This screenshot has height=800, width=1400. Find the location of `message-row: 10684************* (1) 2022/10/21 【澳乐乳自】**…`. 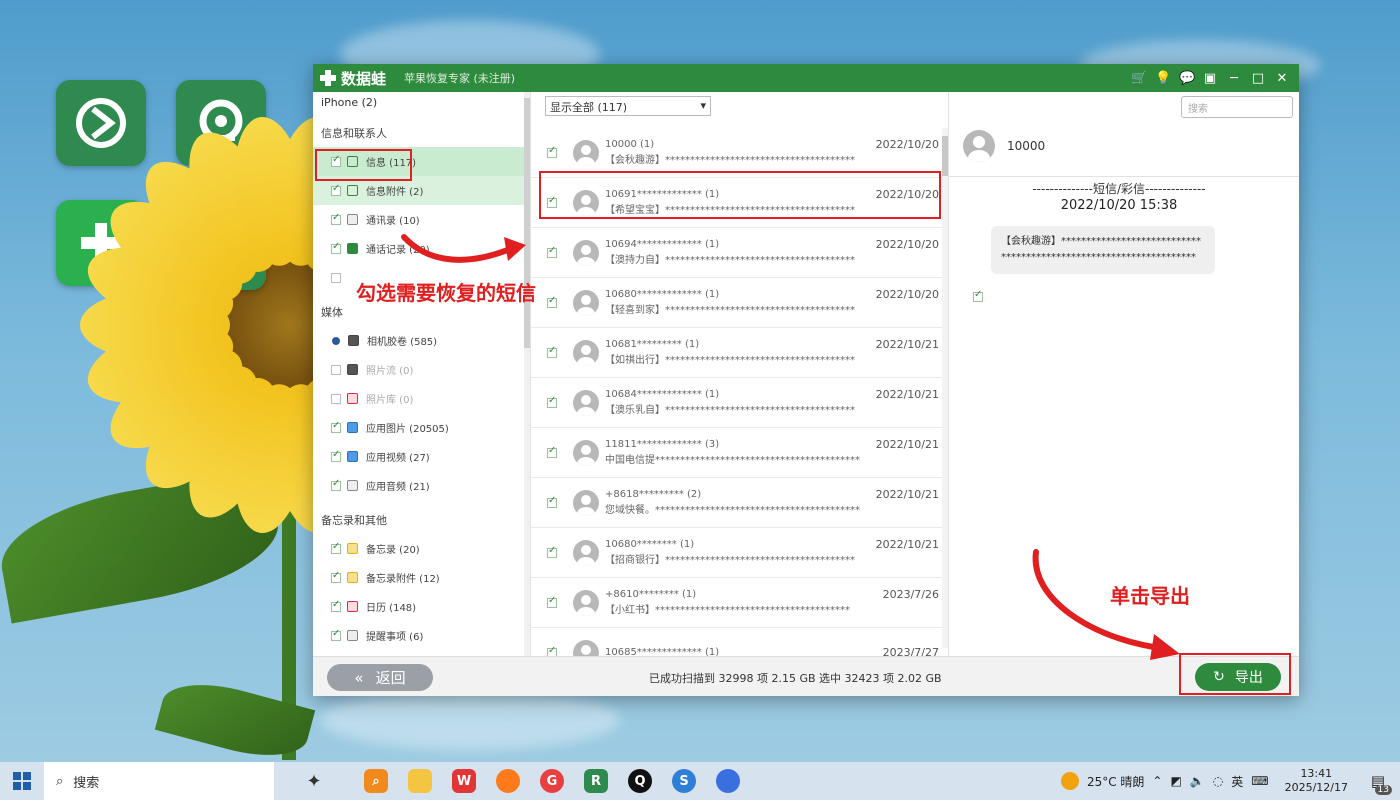

message-row: 10684************* (1) 2022/10/21 【澳乐乳自】**… is located at coordinates (737, 403).